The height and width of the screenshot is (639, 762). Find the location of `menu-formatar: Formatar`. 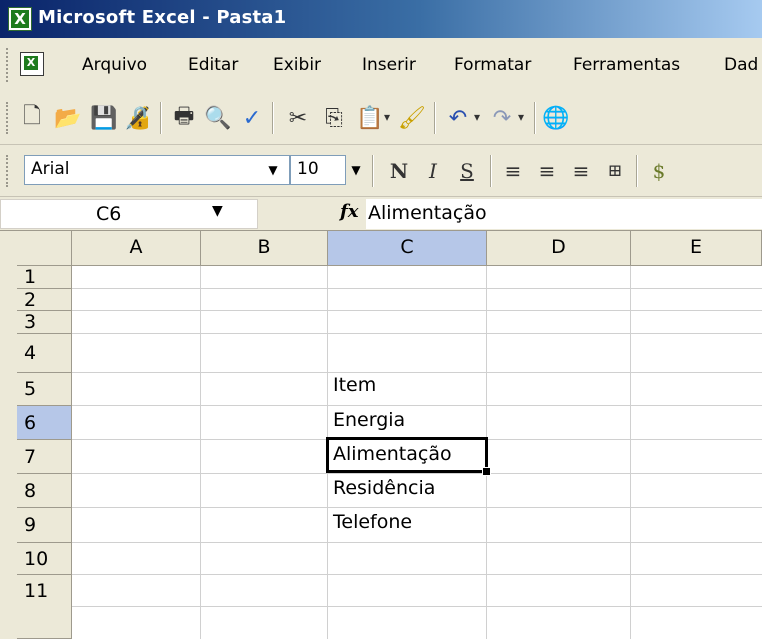

menu-formatar: Formatar is located at coordinates (492, 65).